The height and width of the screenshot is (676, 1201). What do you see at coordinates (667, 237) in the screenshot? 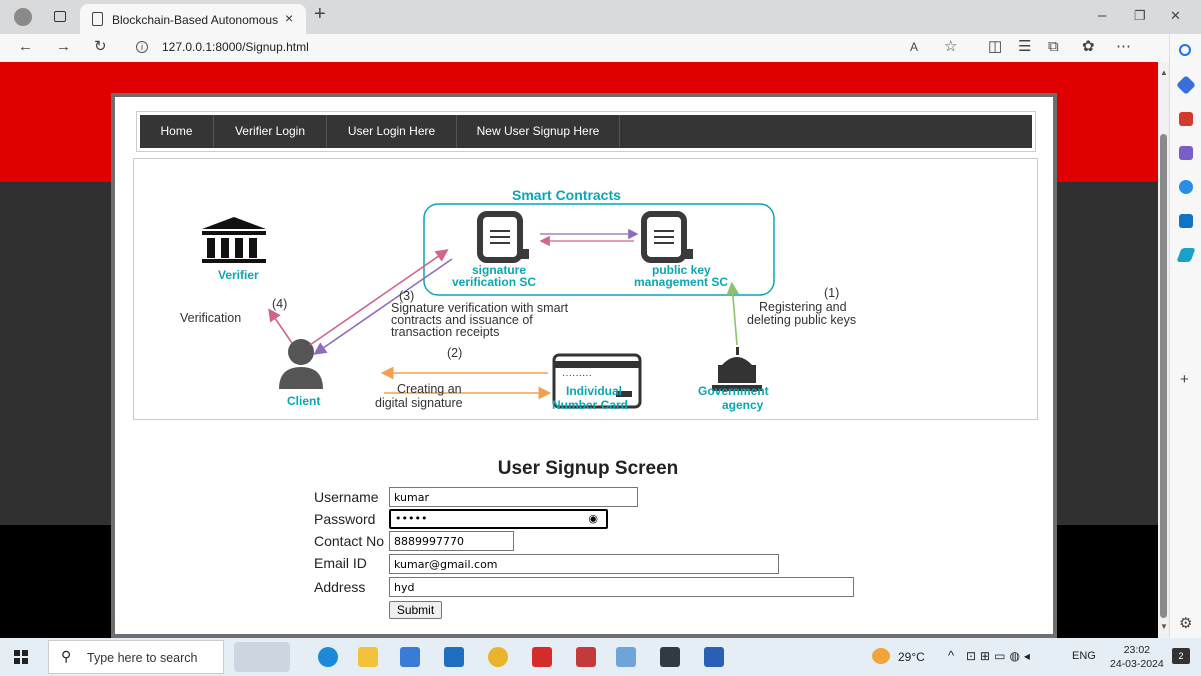
I see `public-key-sc-icon` at bounding box center [667, 237].